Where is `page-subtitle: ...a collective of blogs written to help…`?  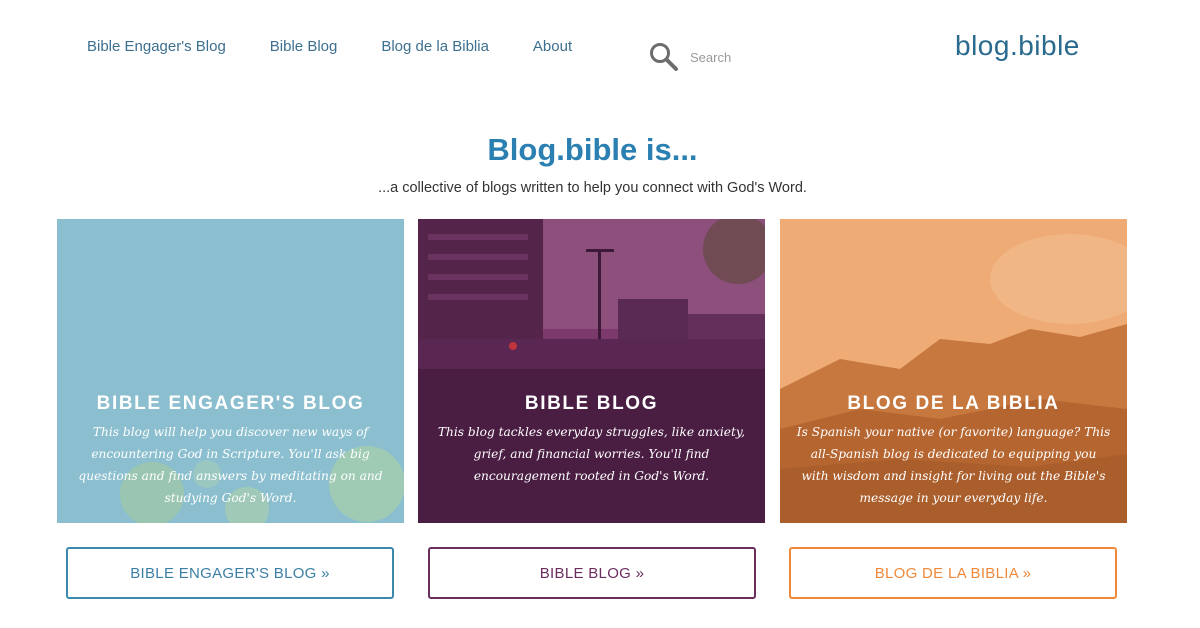
page-subtitle: ...a collective of blogs written to help… is located at coordinates (592, 188).